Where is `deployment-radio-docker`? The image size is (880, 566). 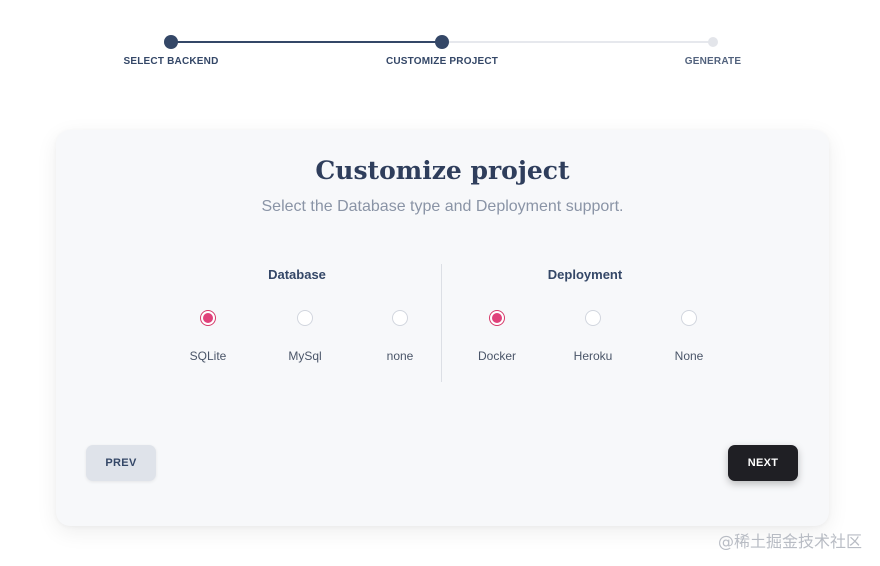
deployment-radio-docker is located at coordinates (497, 318).